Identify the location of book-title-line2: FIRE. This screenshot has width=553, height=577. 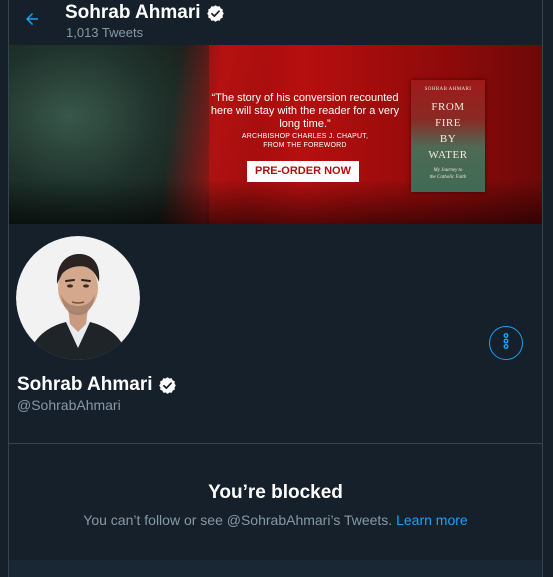
(448, 123).